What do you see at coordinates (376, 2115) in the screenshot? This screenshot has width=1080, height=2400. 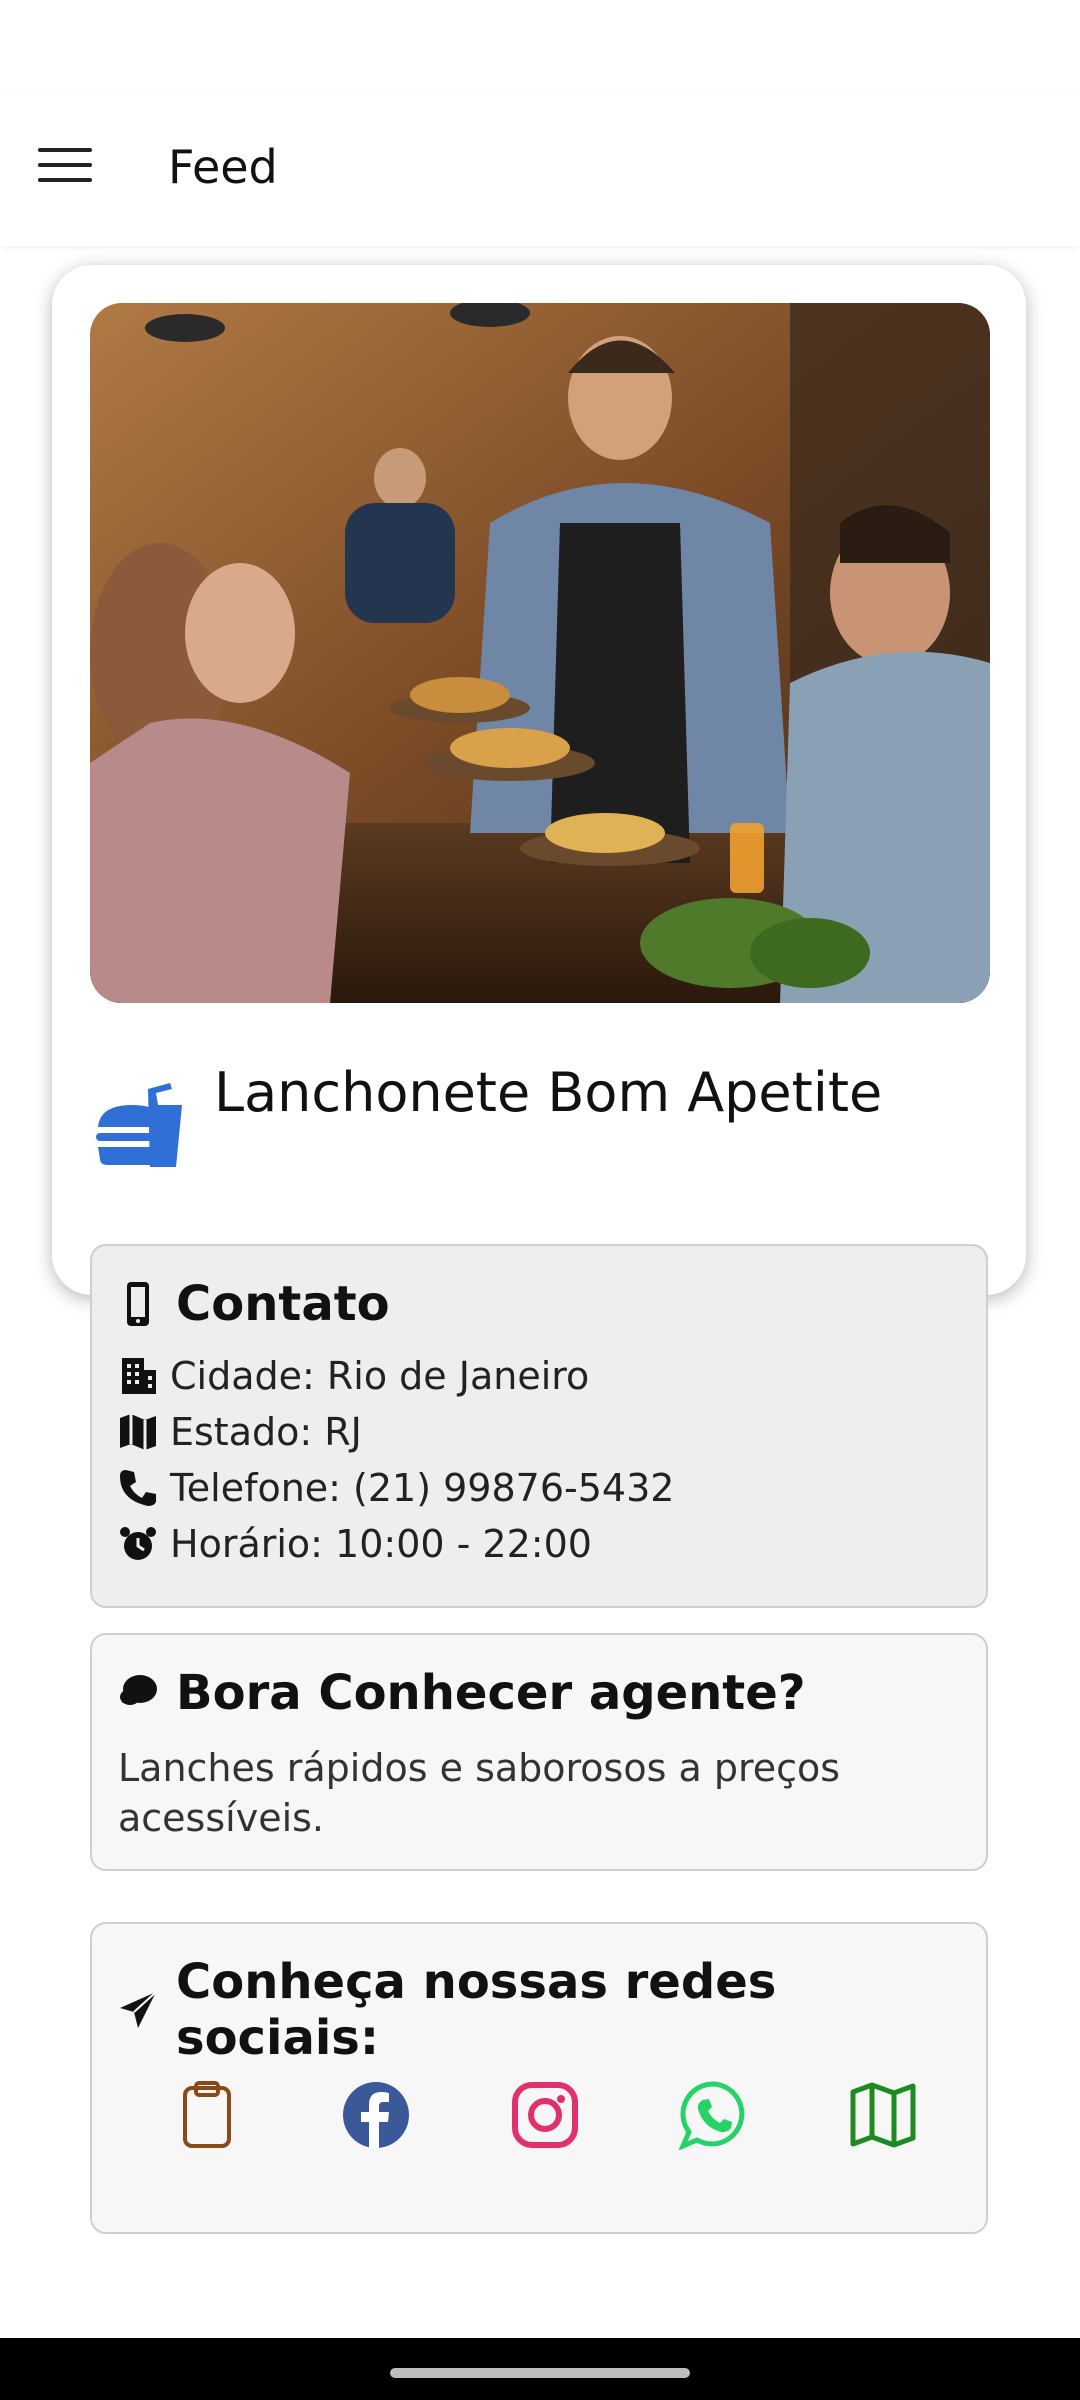 I see `facebook-icon` at bounding box center [376, 2115].